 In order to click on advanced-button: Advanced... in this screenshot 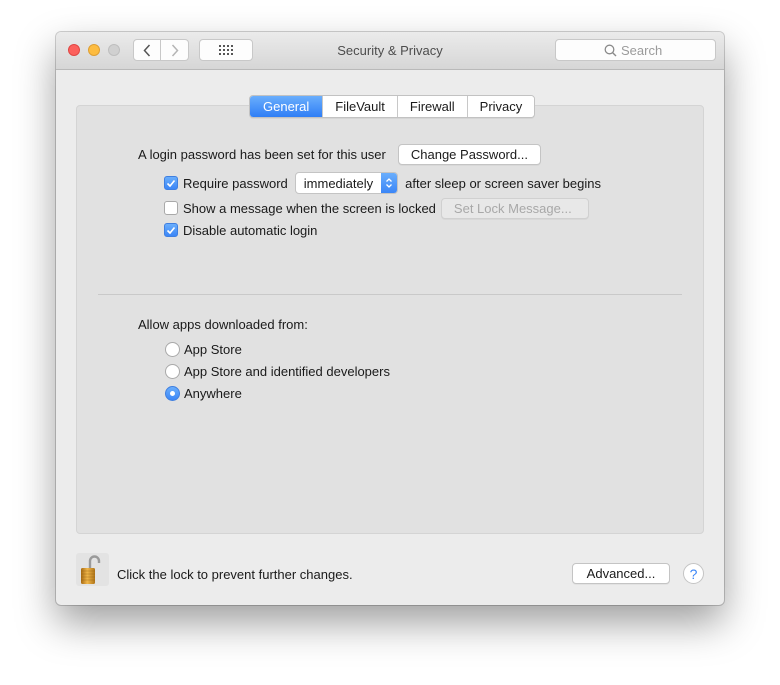, I will do `click(621, 573)`.